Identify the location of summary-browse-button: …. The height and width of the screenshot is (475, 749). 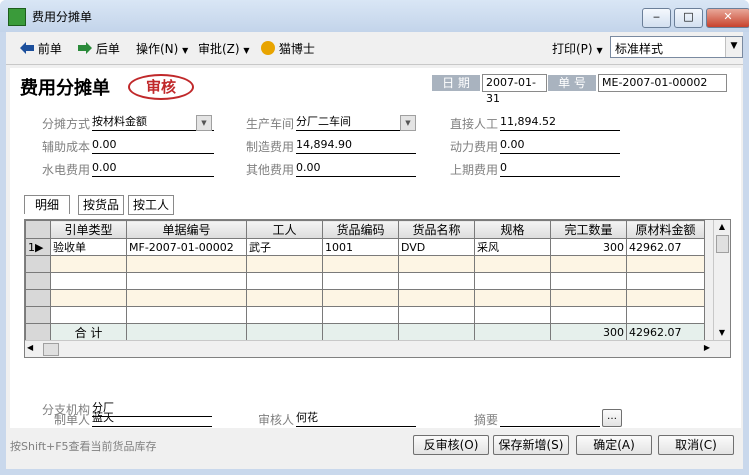
(612, 418).